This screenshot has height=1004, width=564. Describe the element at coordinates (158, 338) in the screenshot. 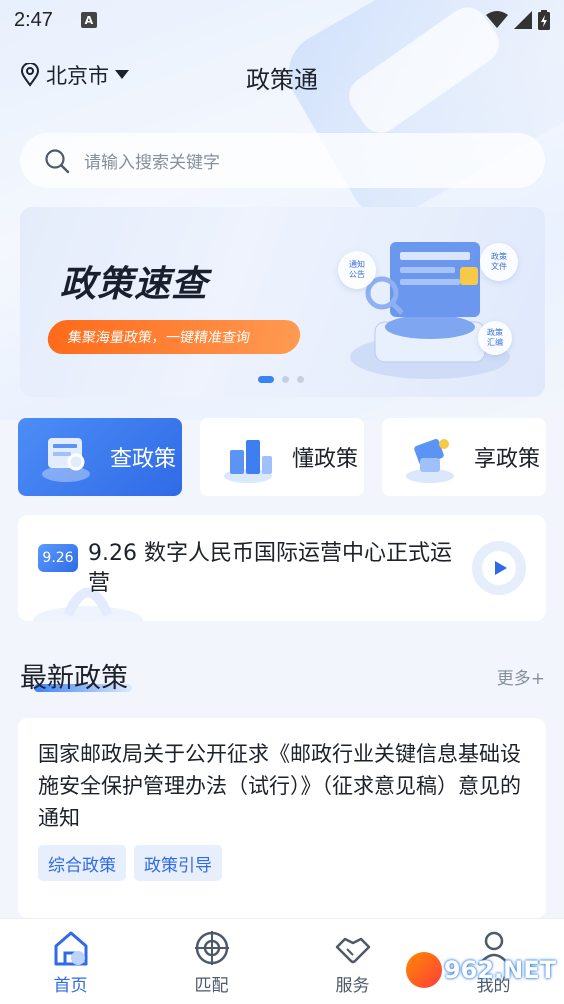

I see `banner-subtitle: 集聚海量政策，一键精准查询` at that location.